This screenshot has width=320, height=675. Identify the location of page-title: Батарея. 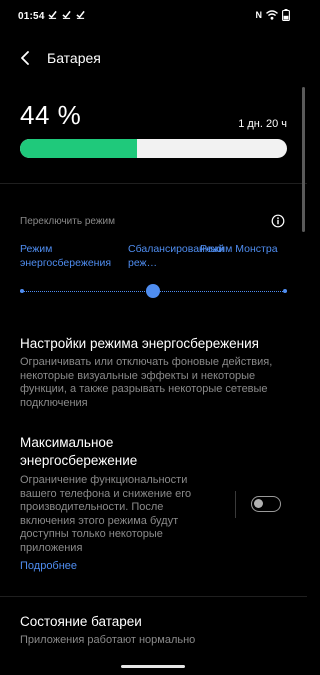
(74, 58).